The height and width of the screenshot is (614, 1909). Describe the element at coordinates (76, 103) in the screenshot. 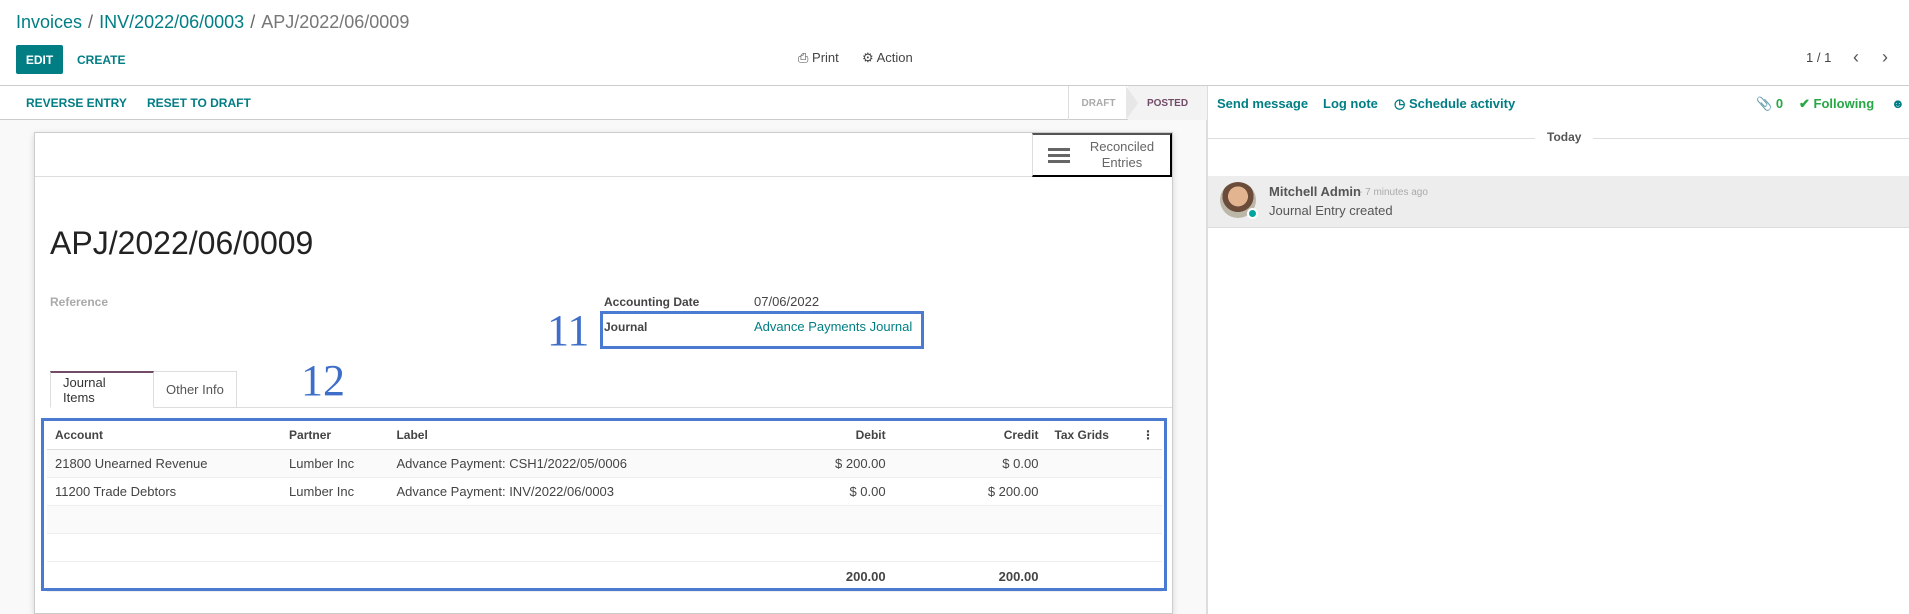

I see `reverse-entry-button: REVERSE ENTRY` at that location.